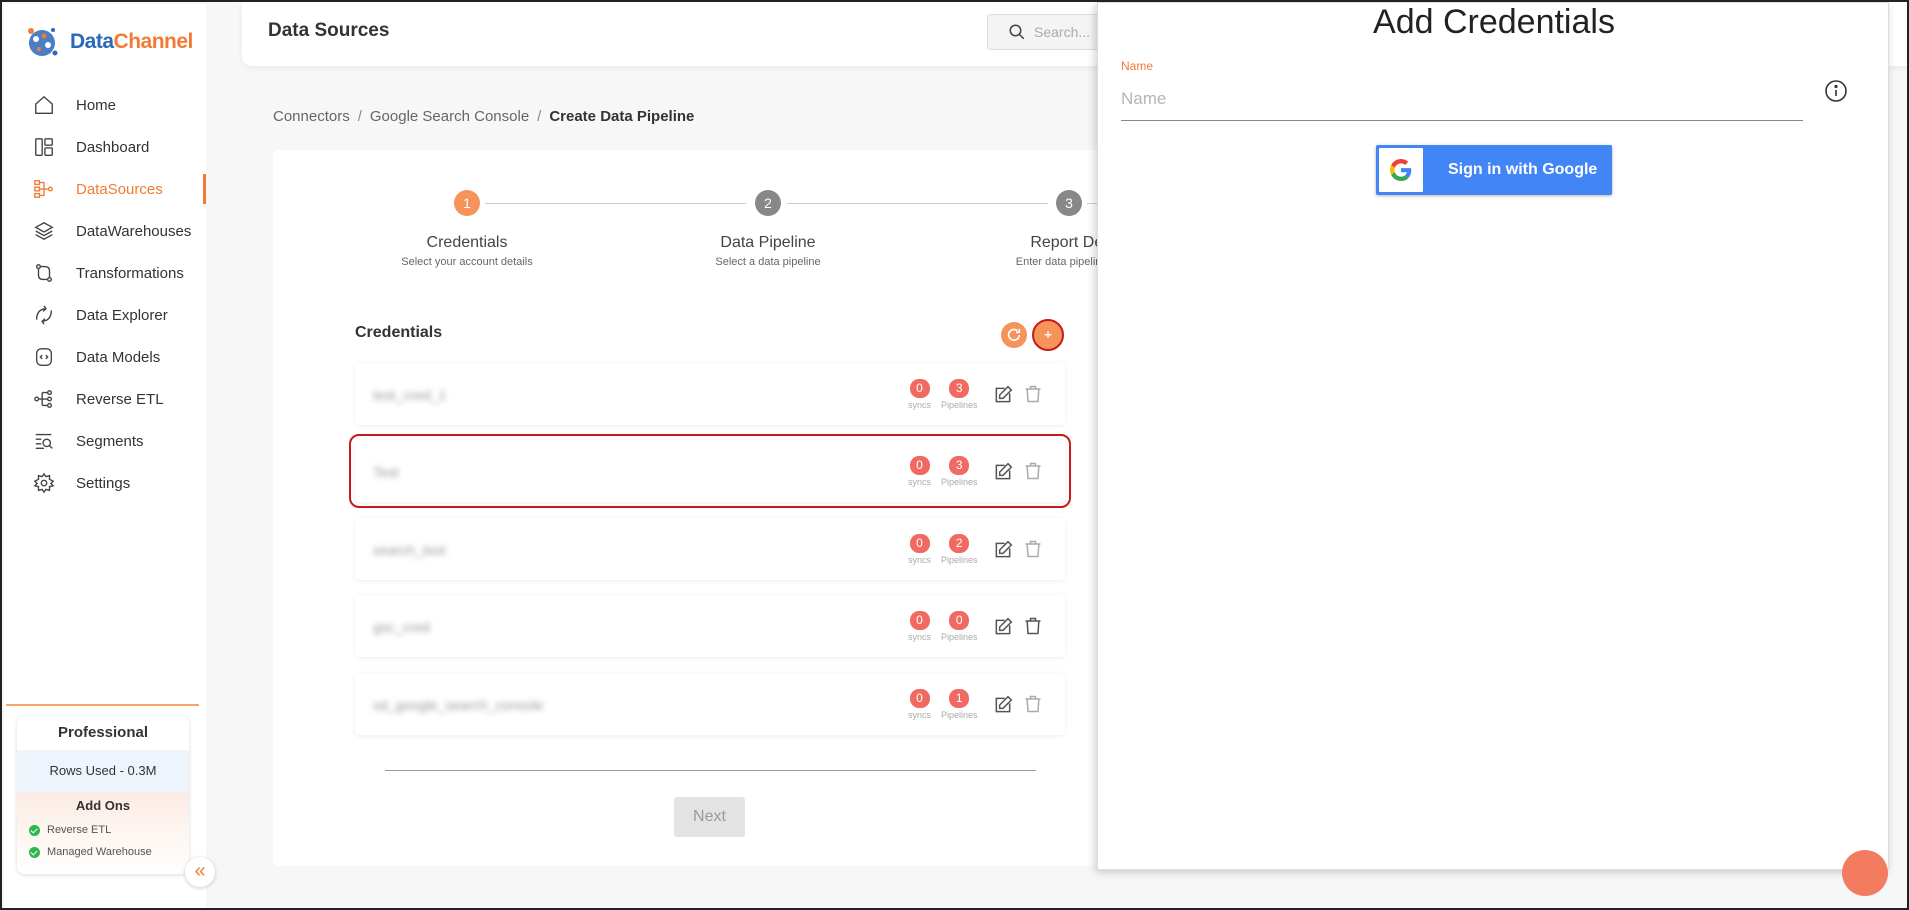 The height and width of the screenshot is (910, 1909). Describe the element at coordinates (44, 441) in the screenshot. I see `segments-icon` at that location.